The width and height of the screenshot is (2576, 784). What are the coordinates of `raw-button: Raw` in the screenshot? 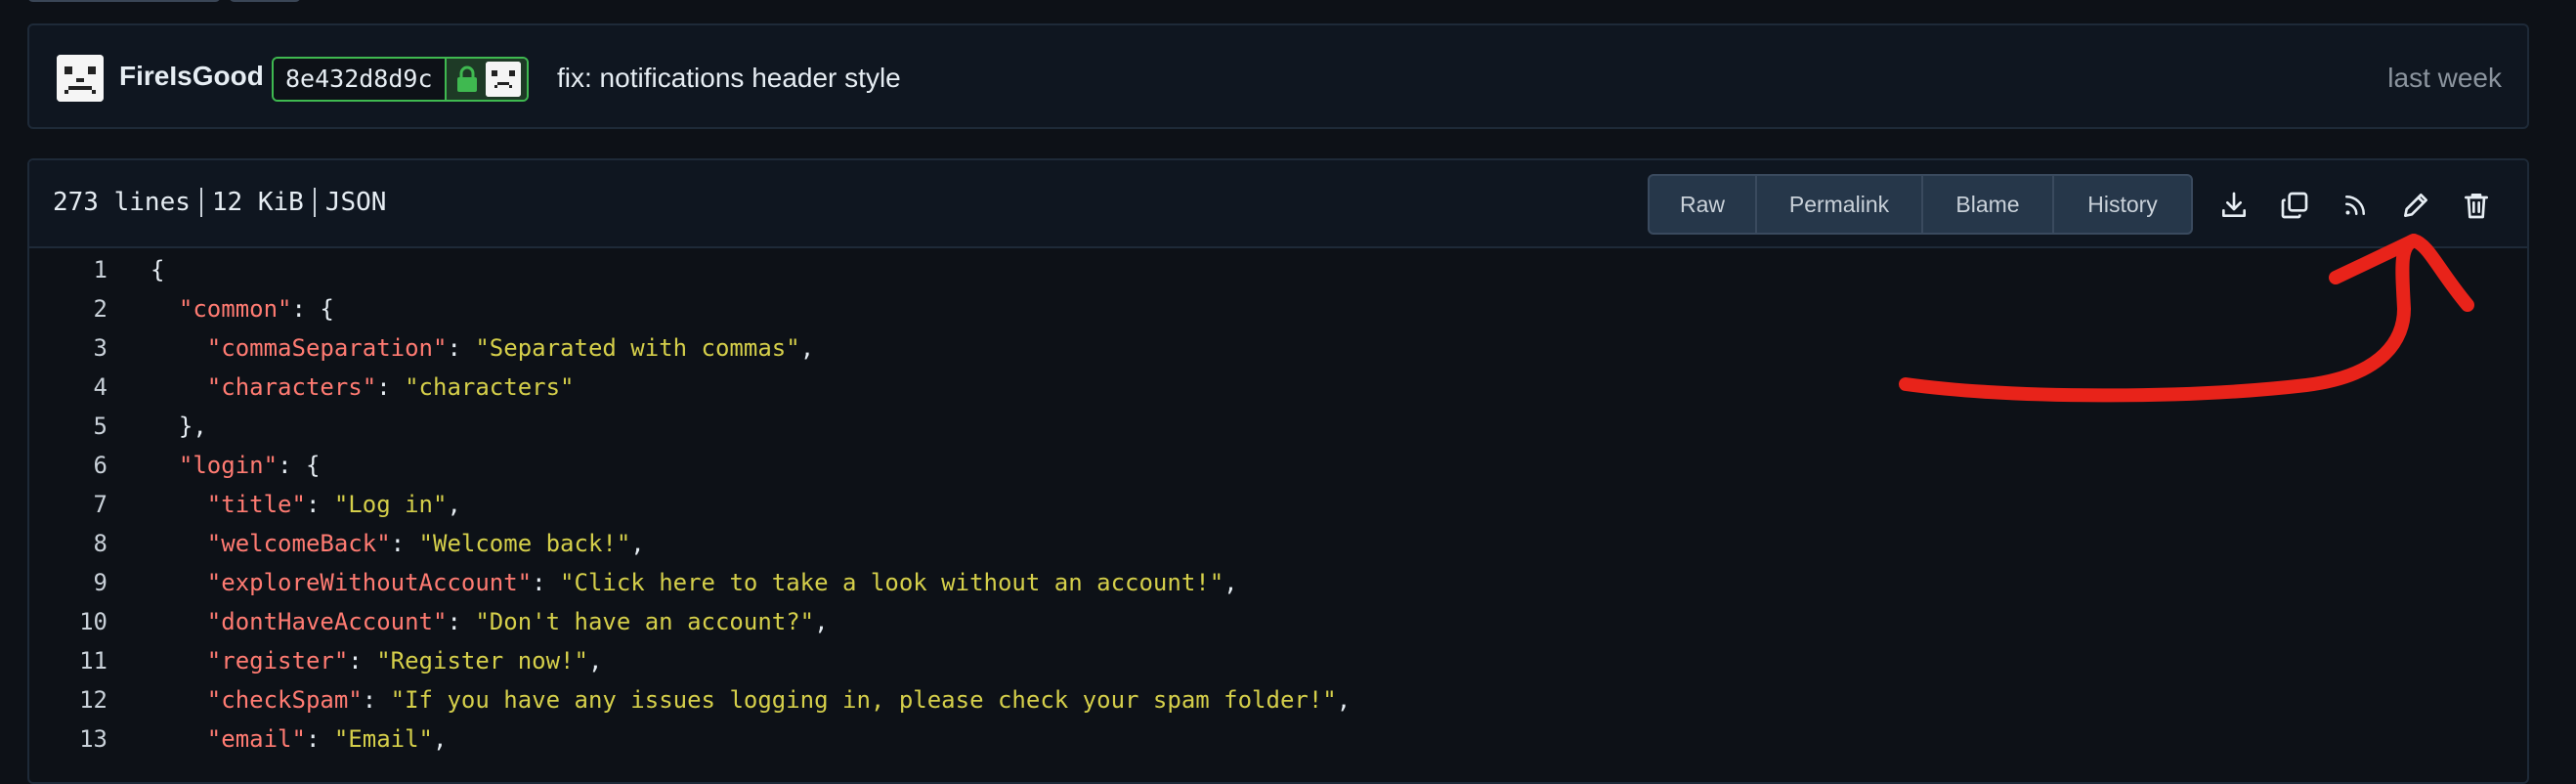 It's located at (1704, 205).